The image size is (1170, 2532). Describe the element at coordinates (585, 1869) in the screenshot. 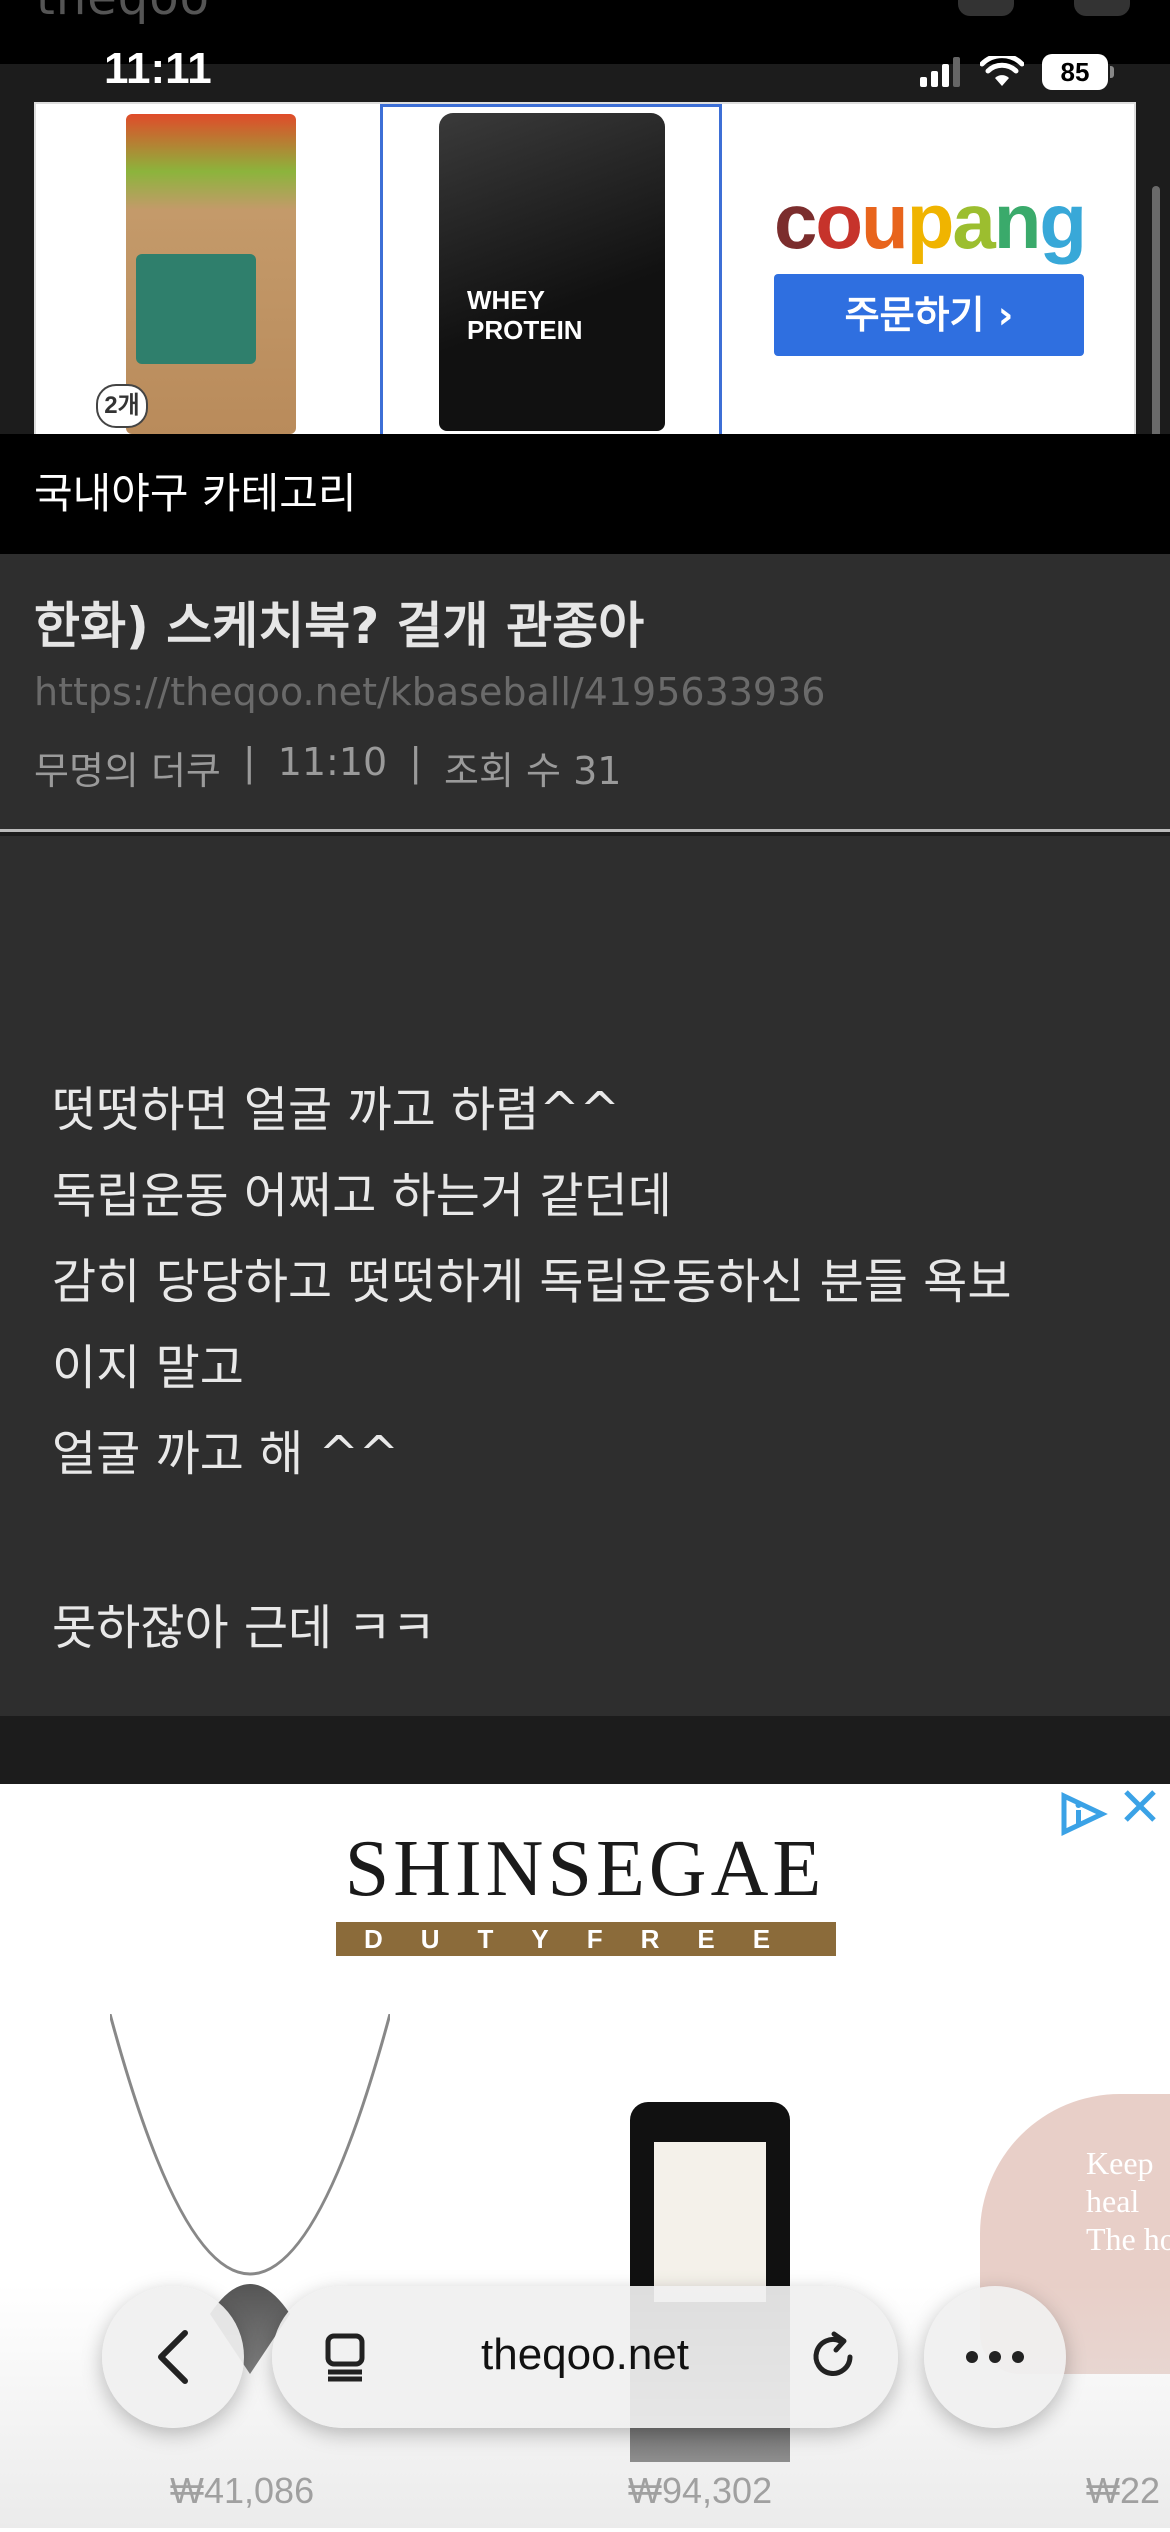

I see `shinsegae-logo: SHINSEGAE` at that location.